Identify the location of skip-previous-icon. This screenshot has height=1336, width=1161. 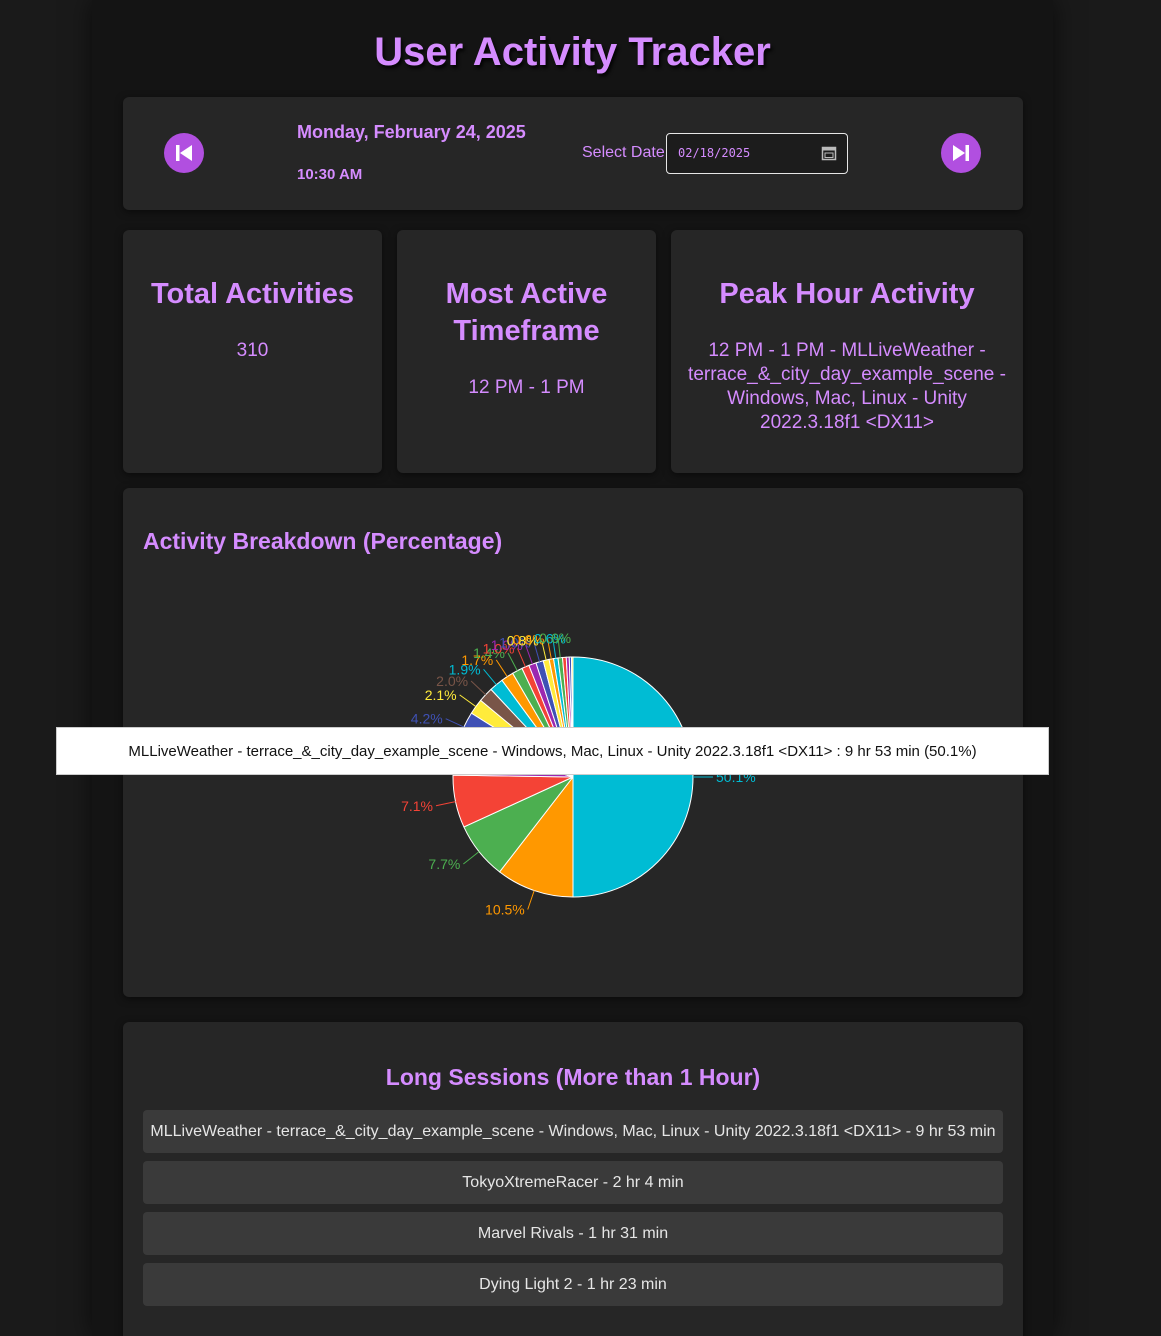
(184, 153).